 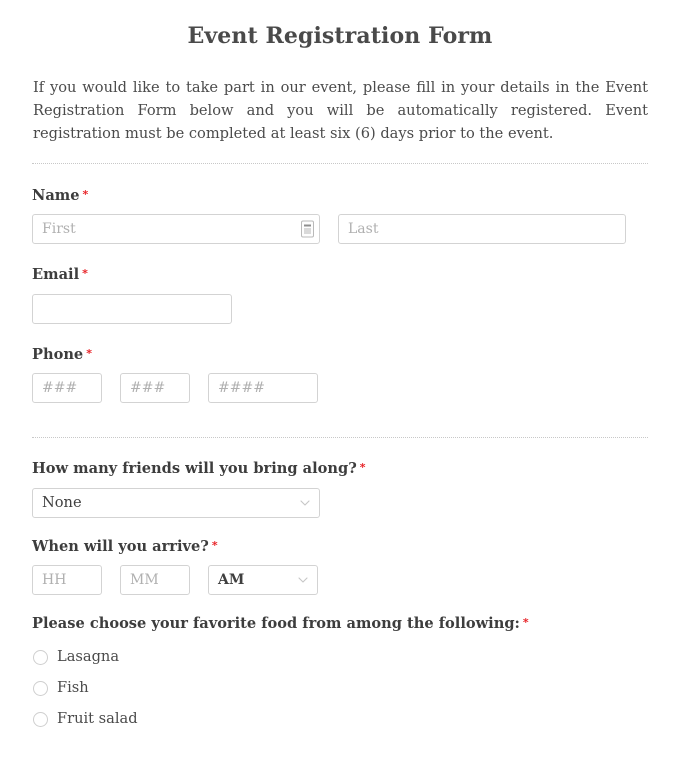 I want to click on food-radio-group: Lasagna Fish Fruit salad, so click(x=340, y=689).